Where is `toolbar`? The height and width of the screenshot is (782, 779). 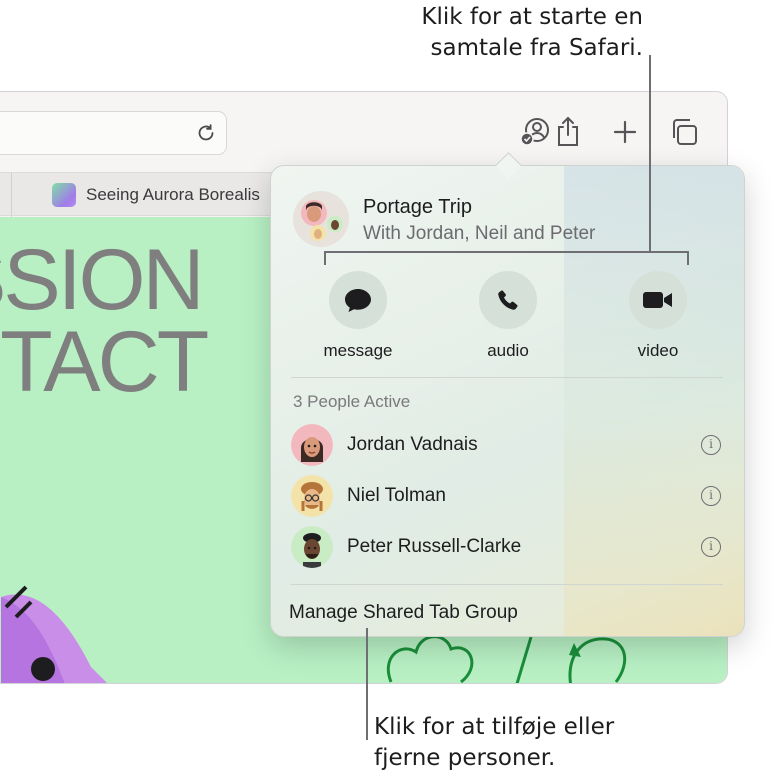
toolbar is located at coordinates (363, 132).